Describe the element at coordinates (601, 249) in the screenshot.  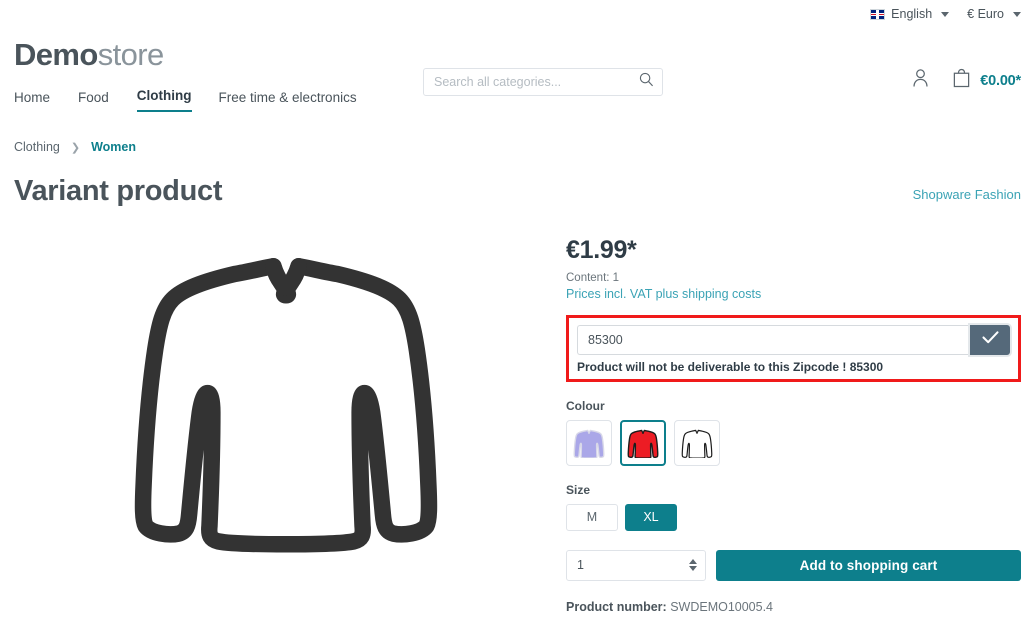
I see `product-price: €1.99*` at that location.